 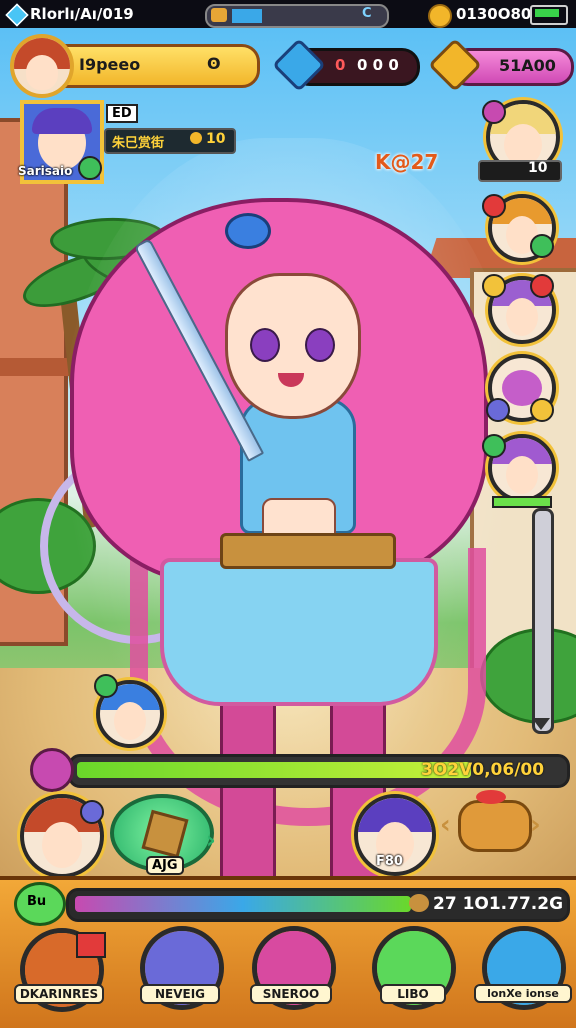 I want to click on diamond-icon, so click(x=17, y=15).